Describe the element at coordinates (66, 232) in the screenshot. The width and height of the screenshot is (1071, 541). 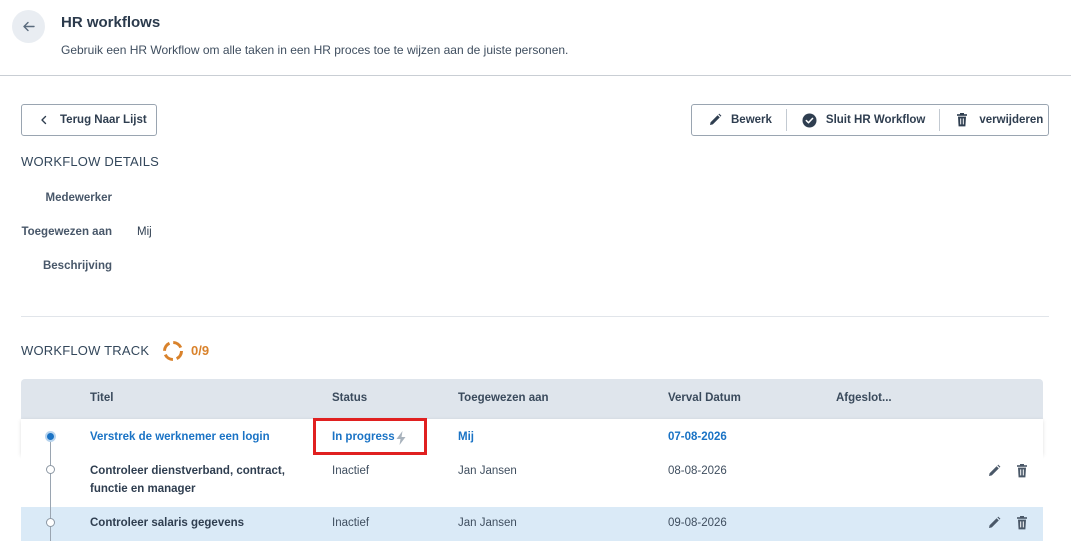
I see `assigned-label: Toegewezen aan` at that location.